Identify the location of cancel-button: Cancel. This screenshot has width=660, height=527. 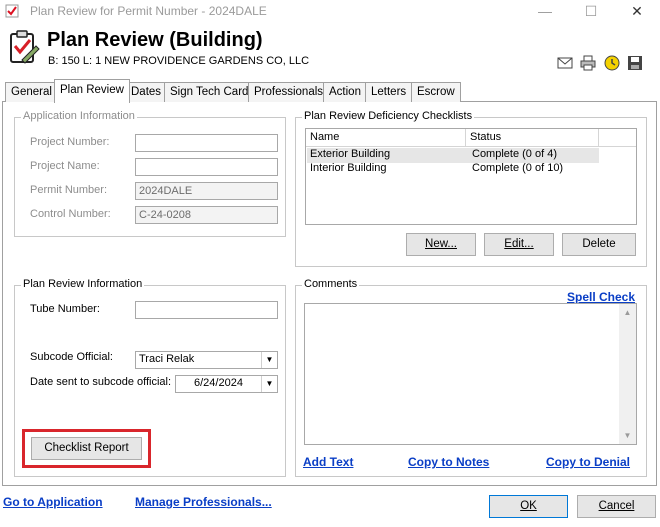
(616, 506).